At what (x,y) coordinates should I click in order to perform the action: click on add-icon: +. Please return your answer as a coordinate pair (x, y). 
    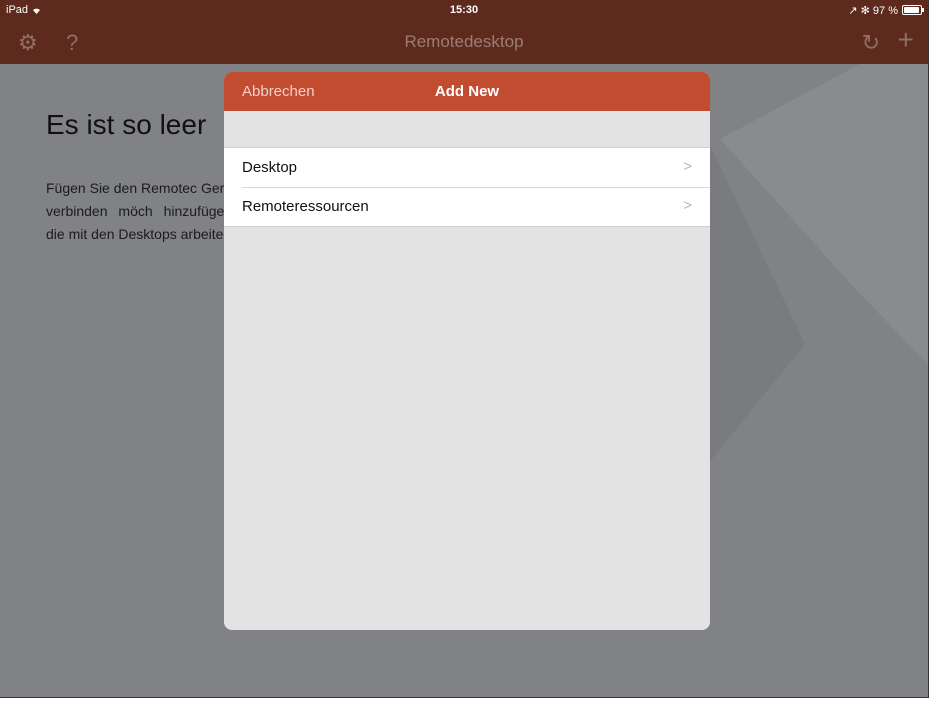
    Looking at the image, I should click on (906, 40).